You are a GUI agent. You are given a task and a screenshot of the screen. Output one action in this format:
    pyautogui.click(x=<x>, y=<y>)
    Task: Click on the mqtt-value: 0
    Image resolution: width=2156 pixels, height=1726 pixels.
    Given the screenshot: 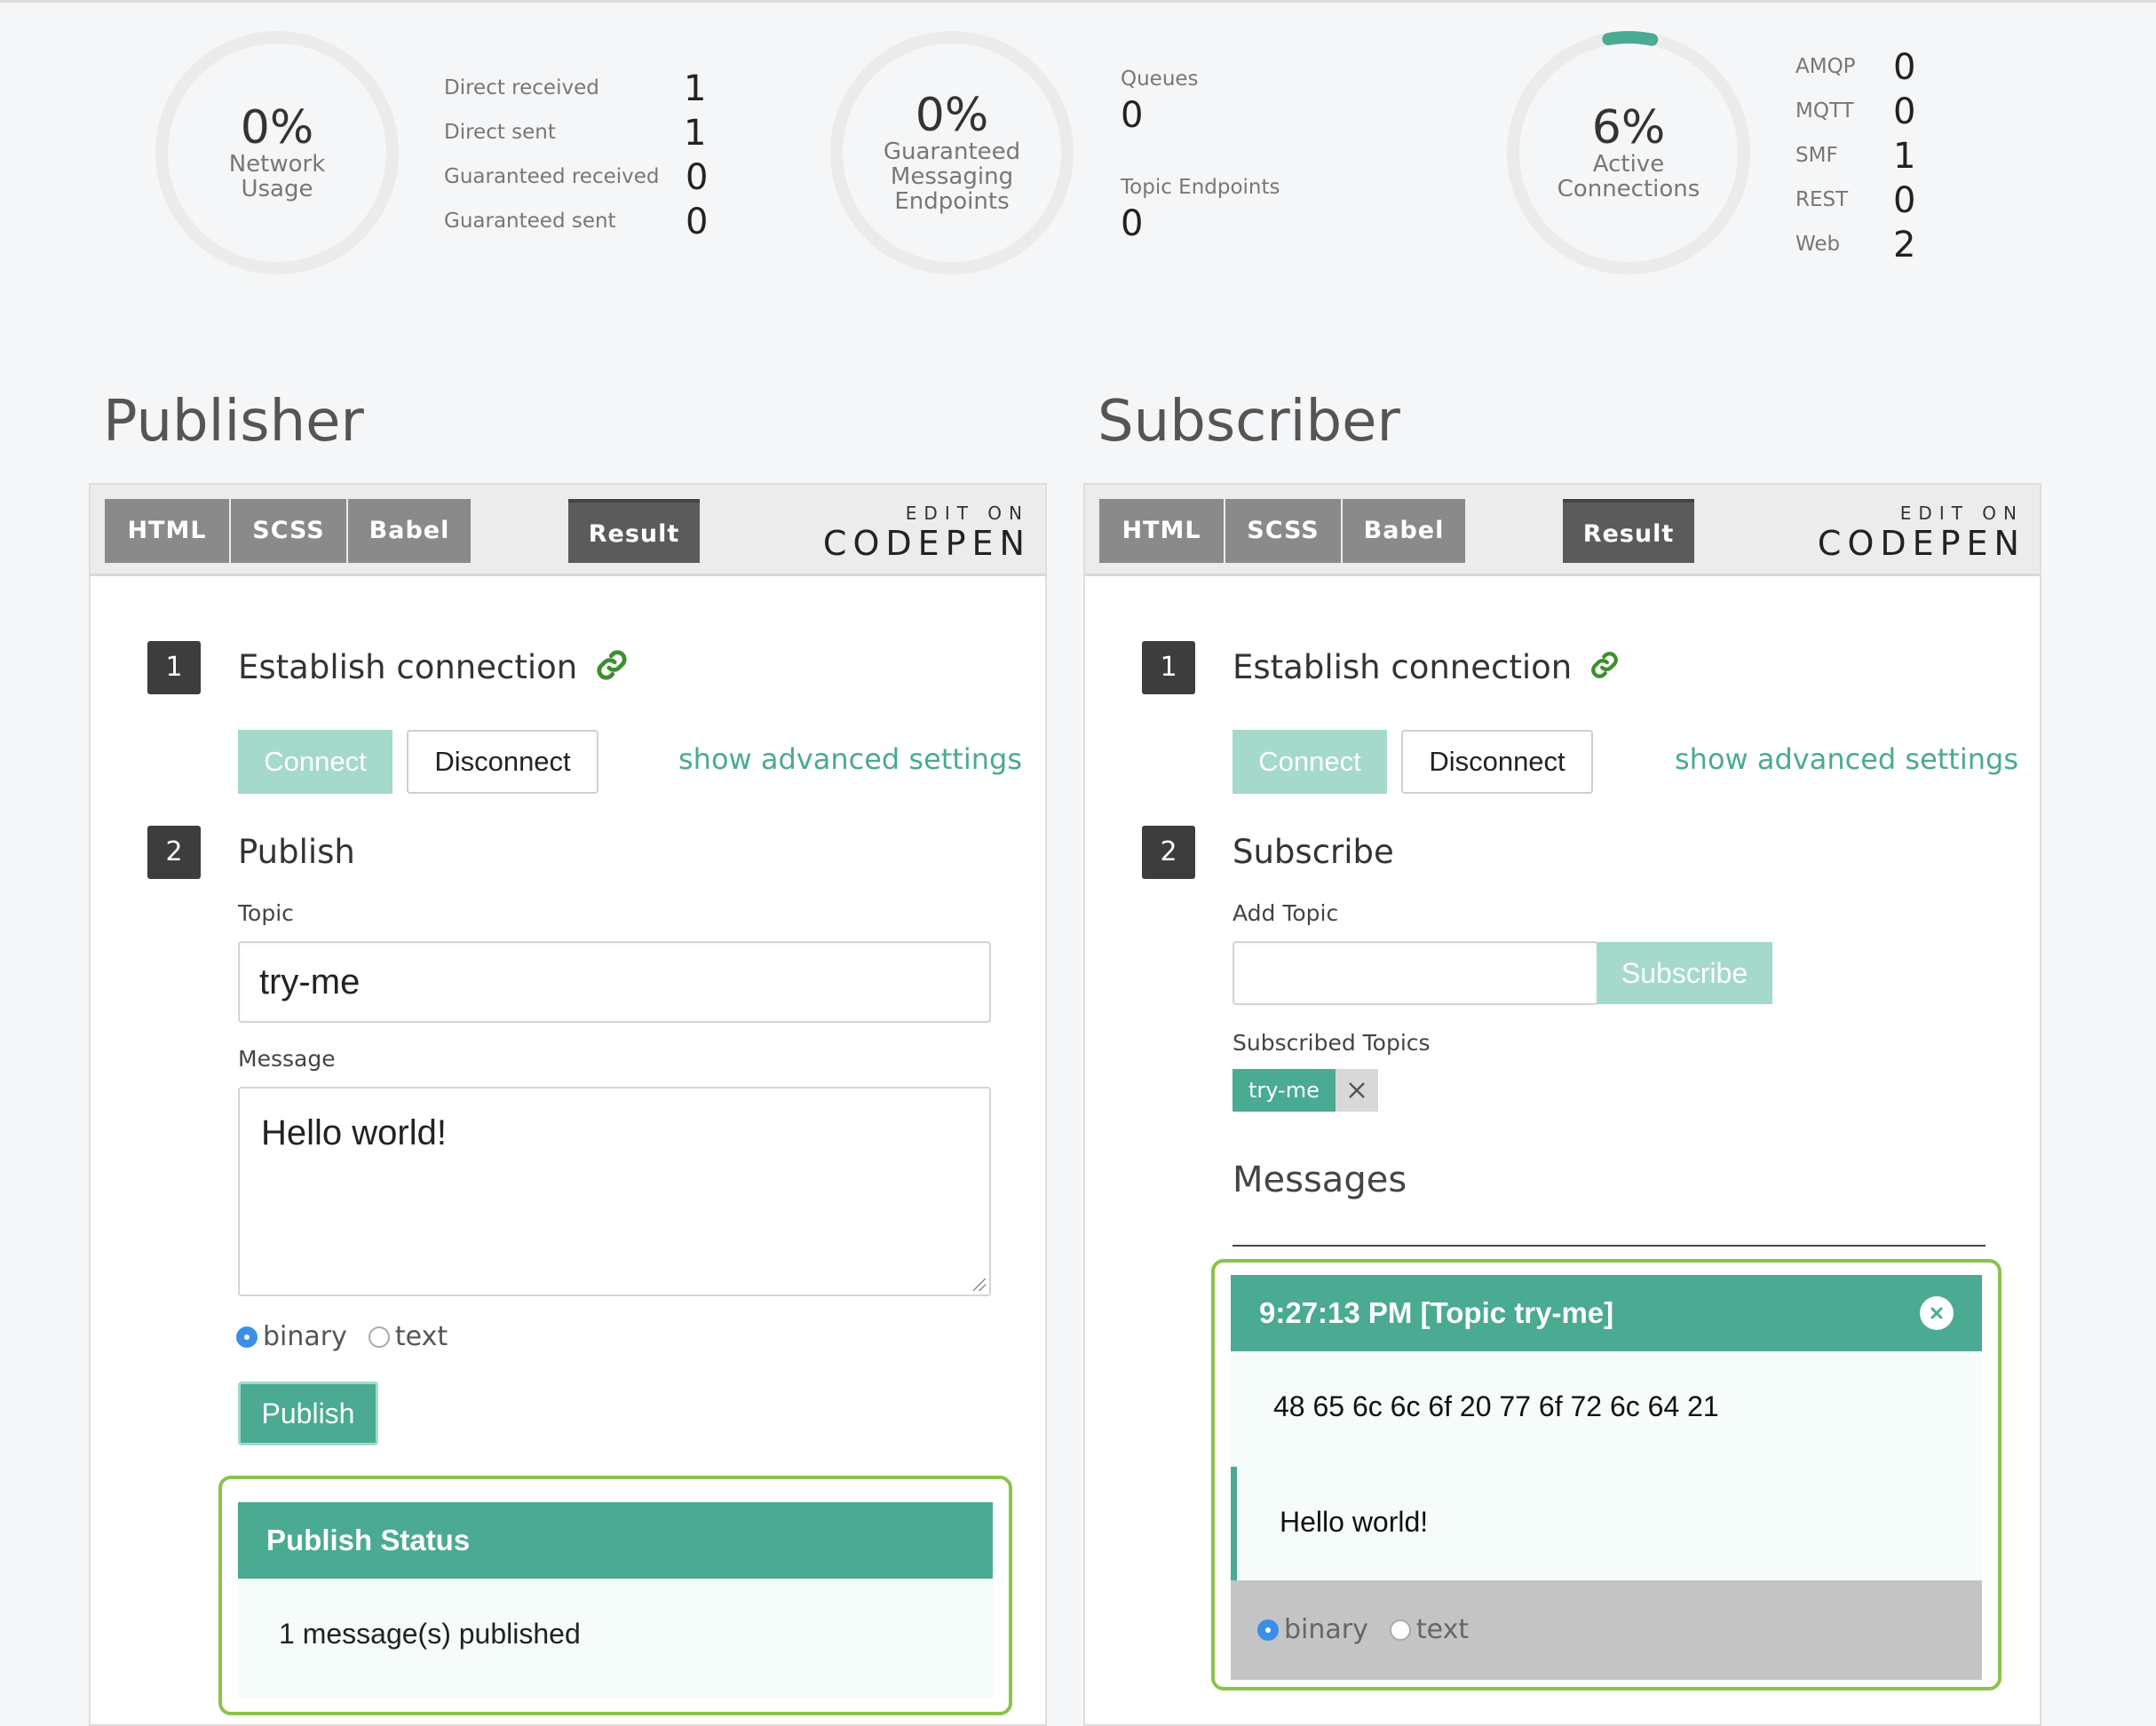 What is the action you would take?
    pyautogui.click(x=1904, y=111)
    